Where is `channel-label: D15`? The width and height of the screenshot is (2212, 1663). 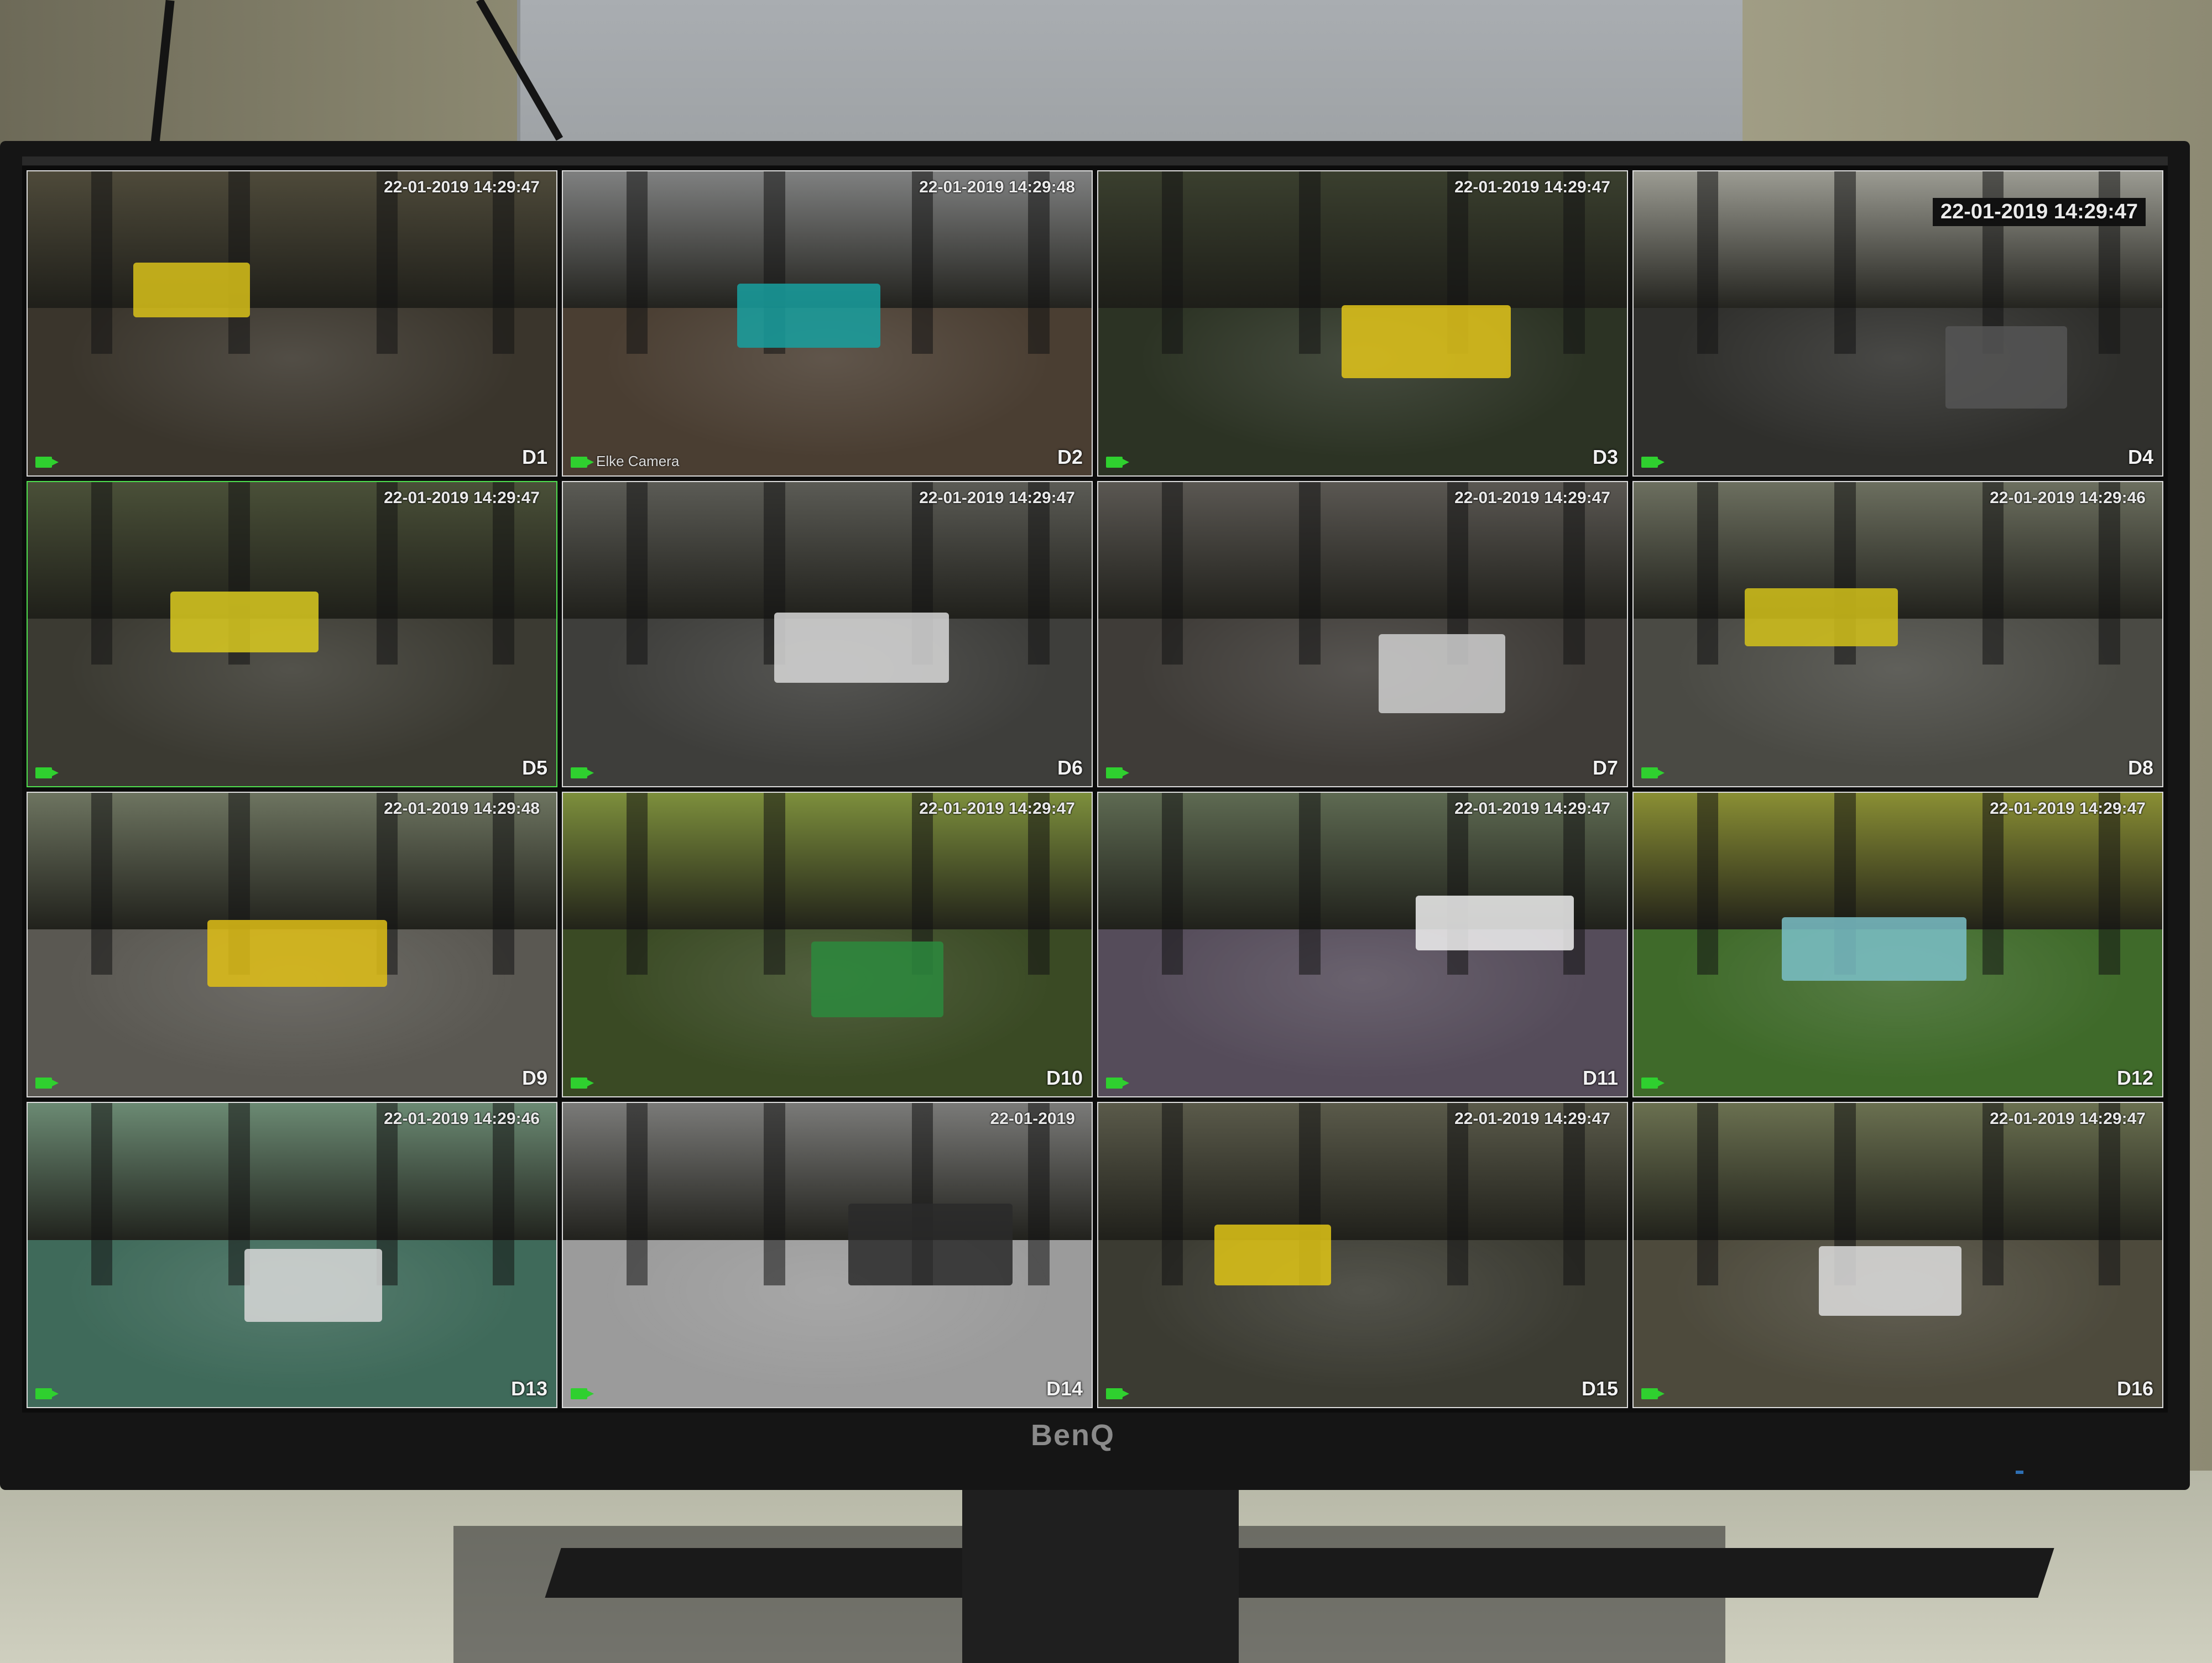
channel-label: D15 is located at coordinates (1600, 1388).